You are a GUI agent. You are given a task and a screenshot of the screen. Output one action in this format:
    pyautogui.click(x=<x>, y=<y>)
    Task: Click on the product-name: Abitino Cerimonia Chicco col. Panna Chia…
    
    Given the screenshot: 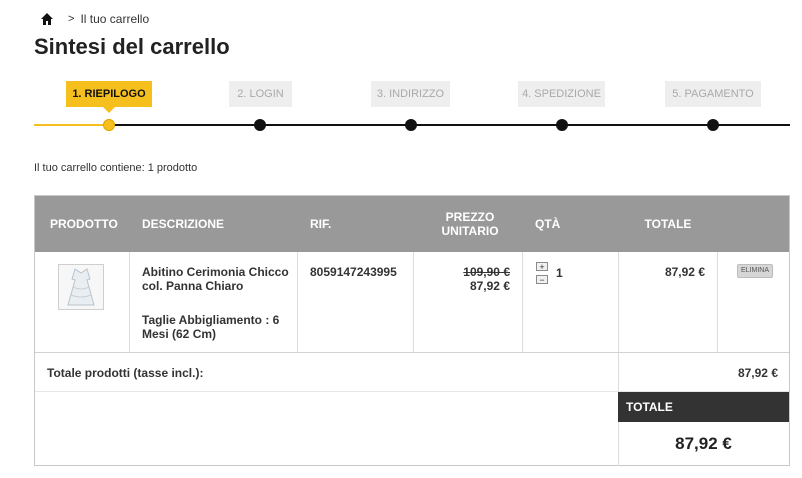 What is the action you would take?
    pyautogui.click(x=217, y=279)
    